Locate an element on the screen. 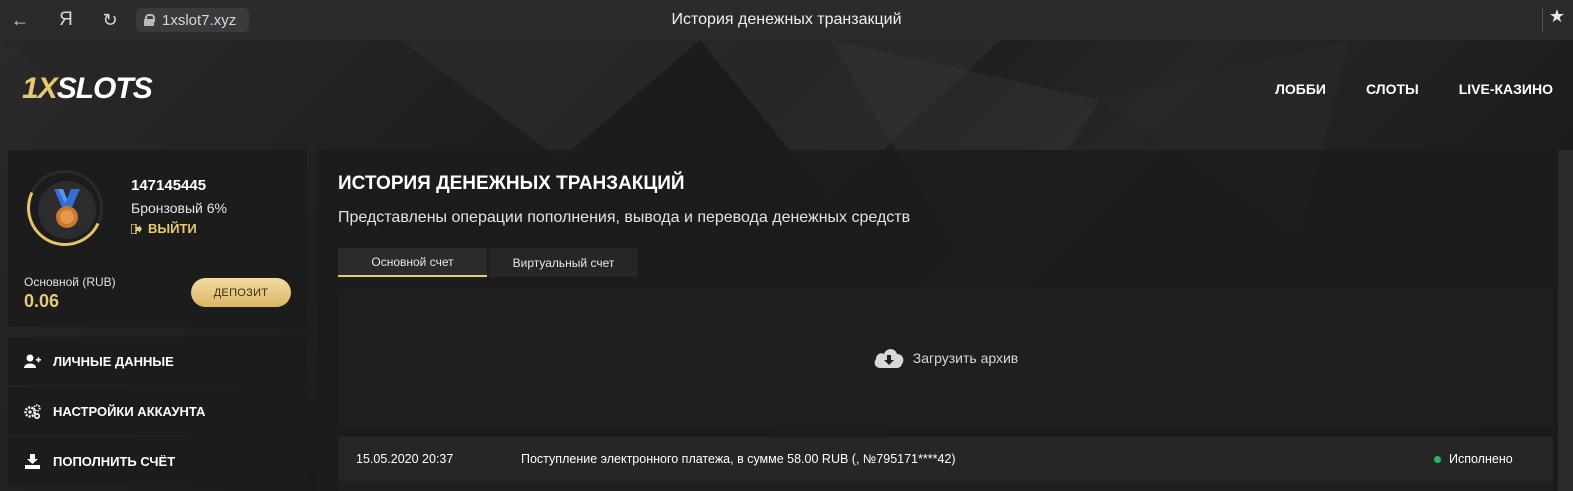 The image size is (1573, 491). sidebar-item-label: ЛИЧНЫЕ ДАННЫЕ is located at coordinates (113, 361).